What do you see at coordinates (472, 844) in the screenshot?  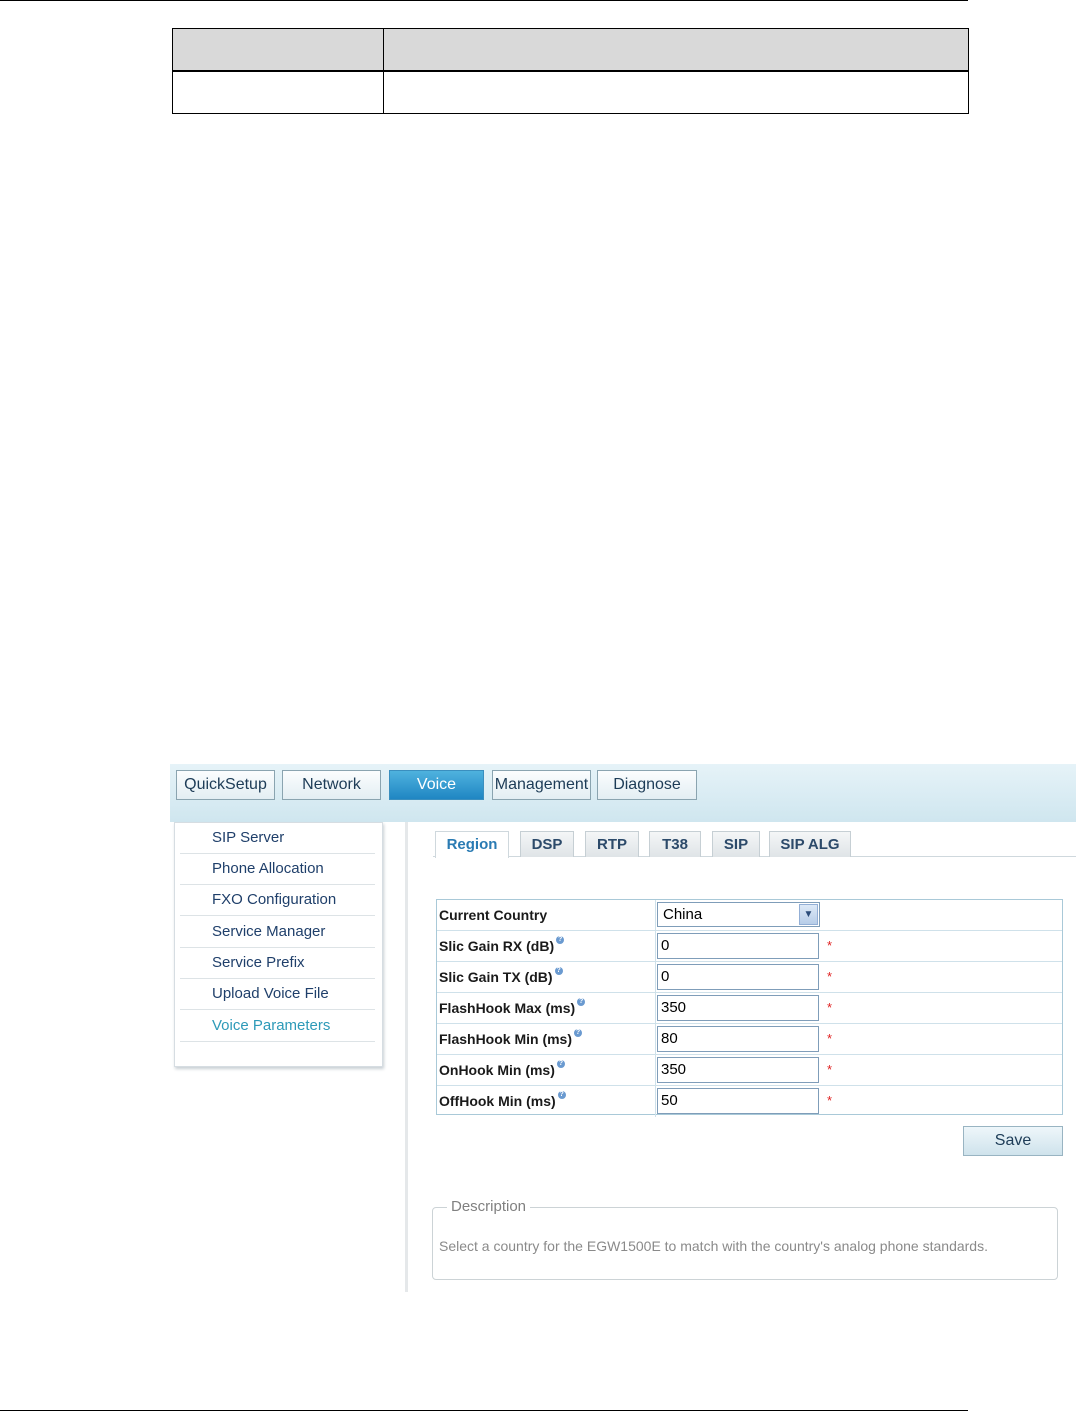 I see `tab-region: Region` at bounding box center [472, 844].